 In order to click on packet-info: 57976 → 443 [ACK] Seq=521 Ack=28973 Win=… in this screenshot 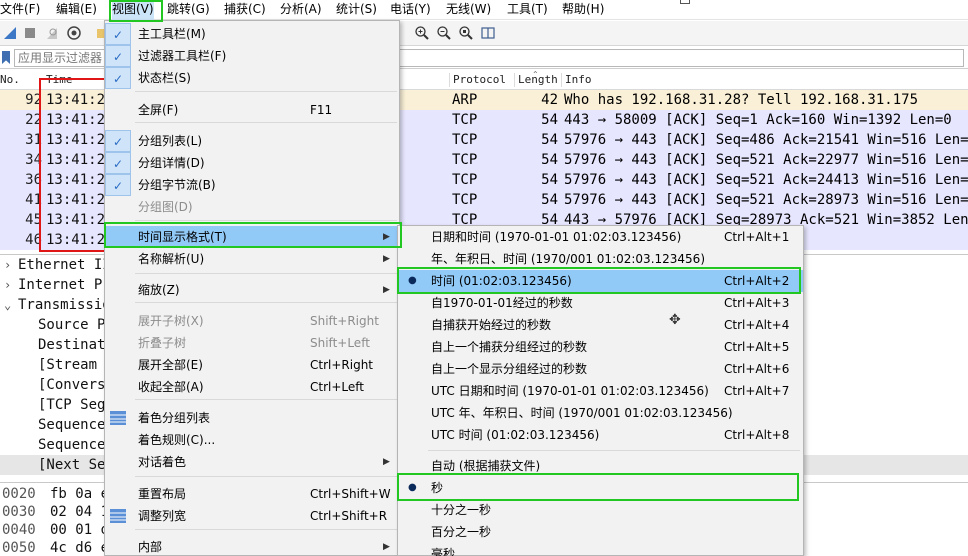, I will do `click(766, 200)`.